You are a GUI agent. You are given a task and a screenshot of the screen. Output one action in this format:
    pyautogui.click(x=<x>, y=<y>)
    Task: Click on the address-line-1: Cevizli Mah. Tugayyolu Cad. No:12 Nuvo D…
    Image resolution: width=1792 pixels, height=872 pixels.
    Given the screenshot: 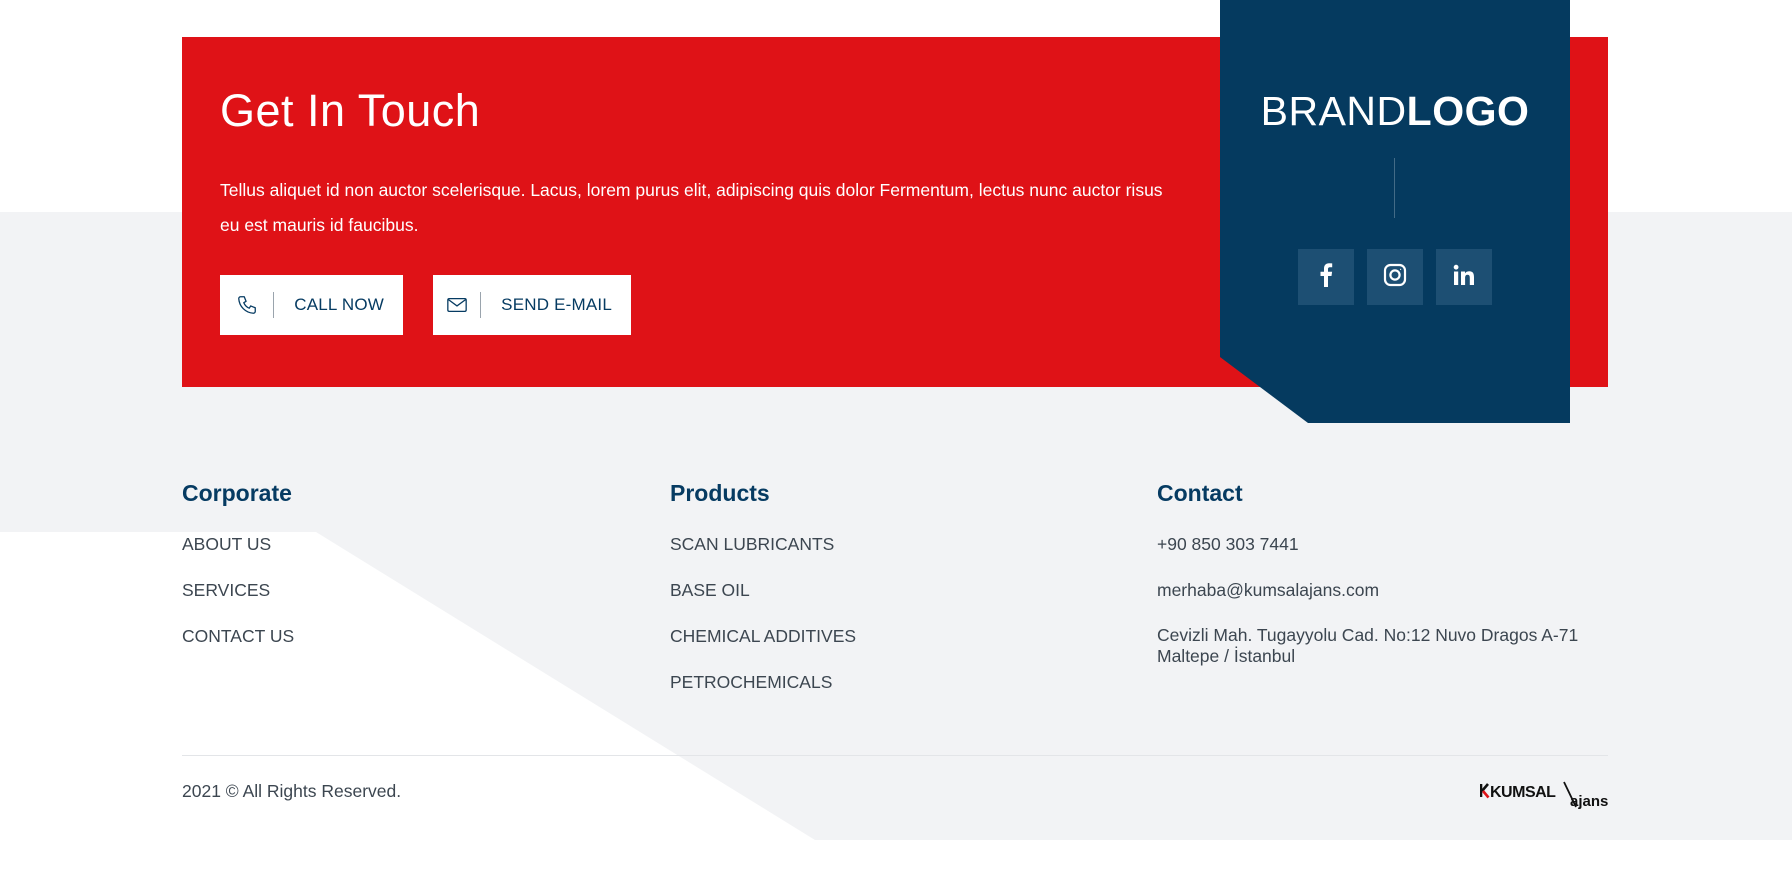 What is the action you would take?
    pyautogui.click(x=1368, y=635)
    